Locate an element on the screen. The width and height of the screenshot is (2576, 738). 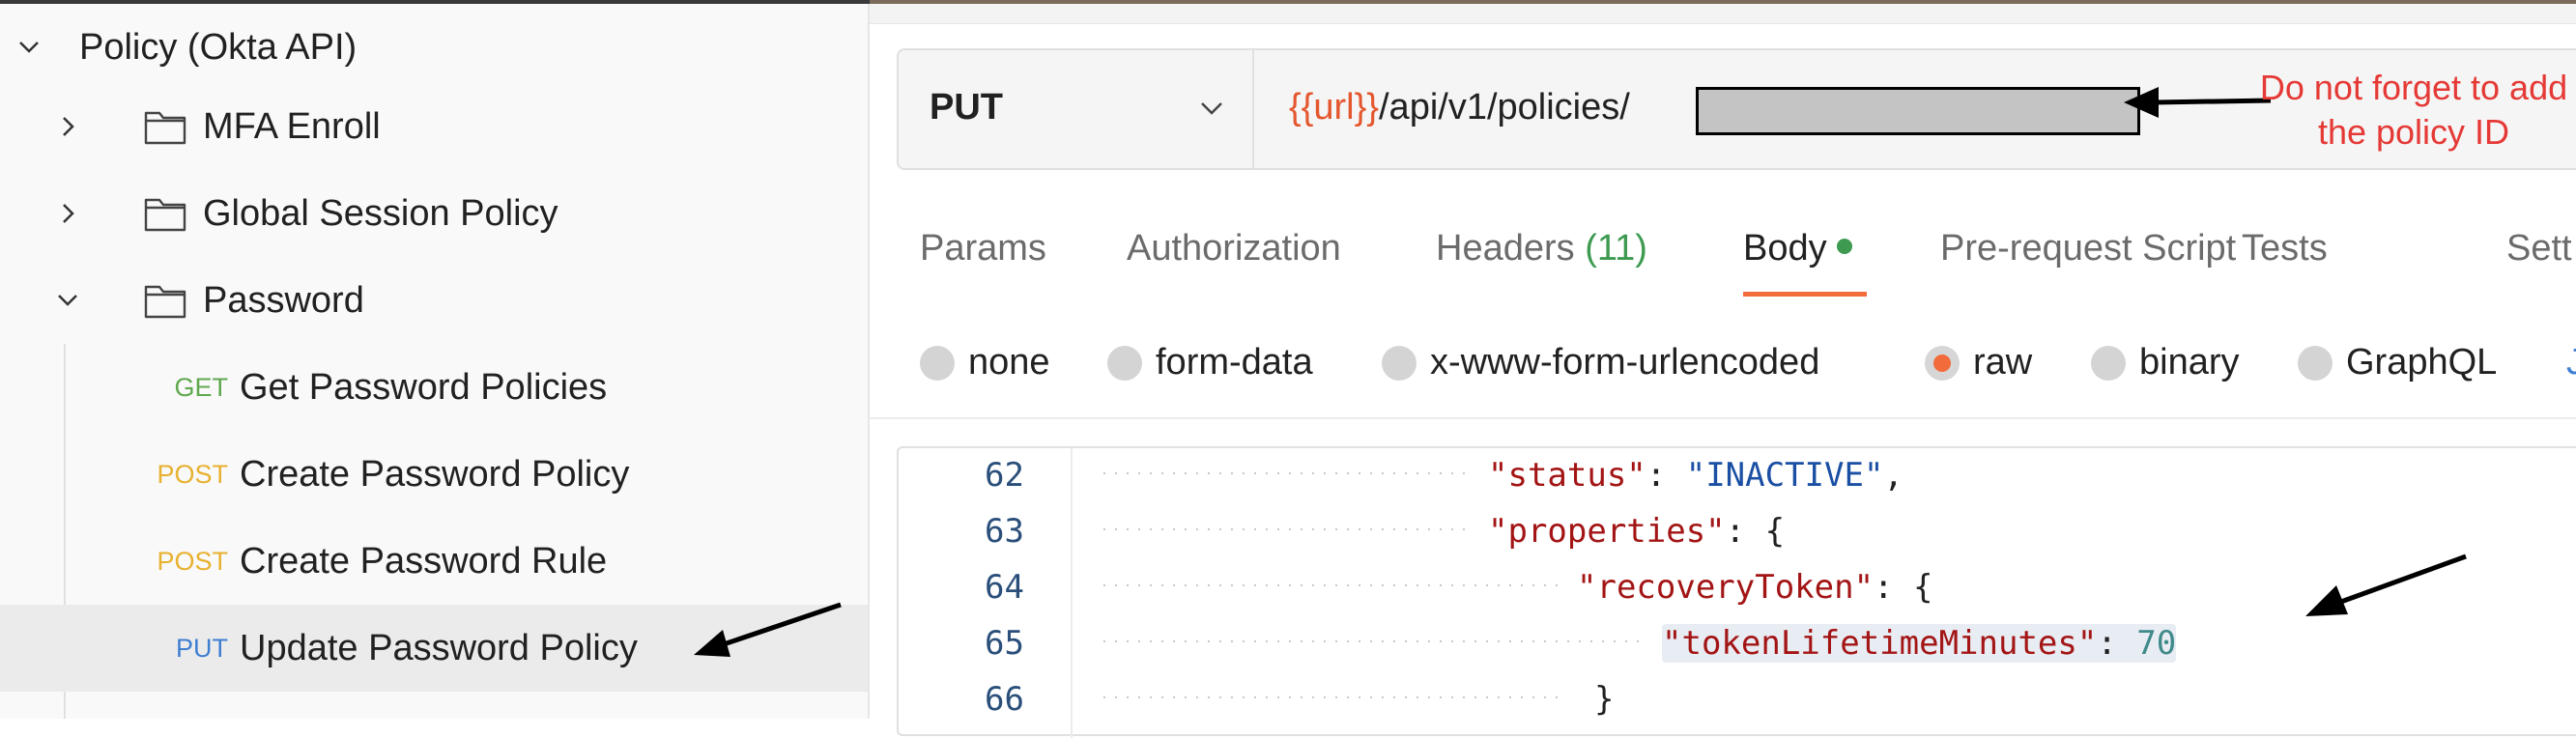
code-line: 65 "tokenLifetimeMinutes": 70 is located at coordinates (1738, 644).